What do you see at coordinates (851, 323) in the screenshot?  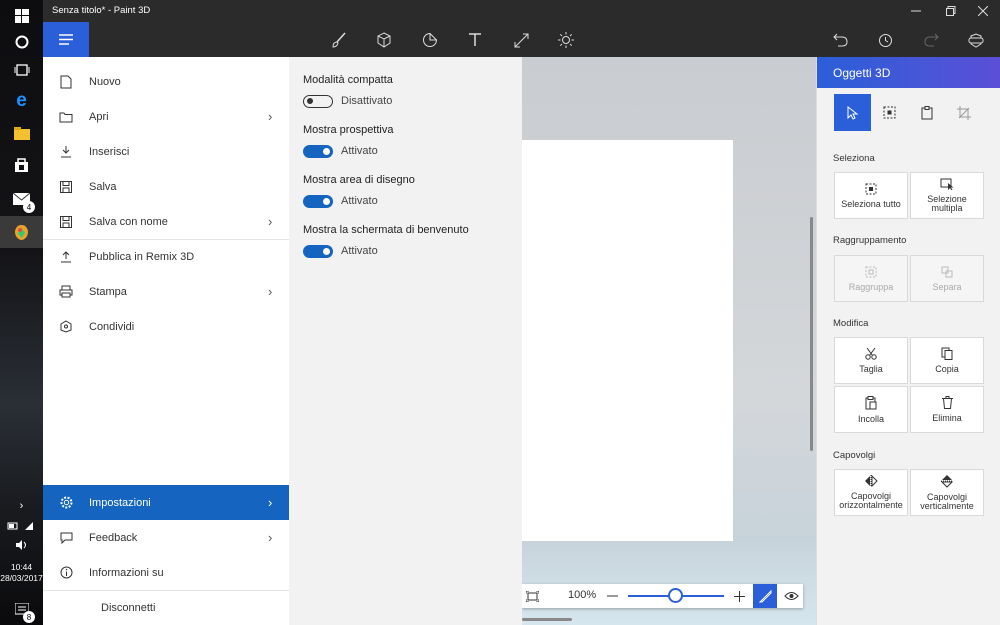 I see `section-label-edit: Modifica` at bounding box center [851, 323].